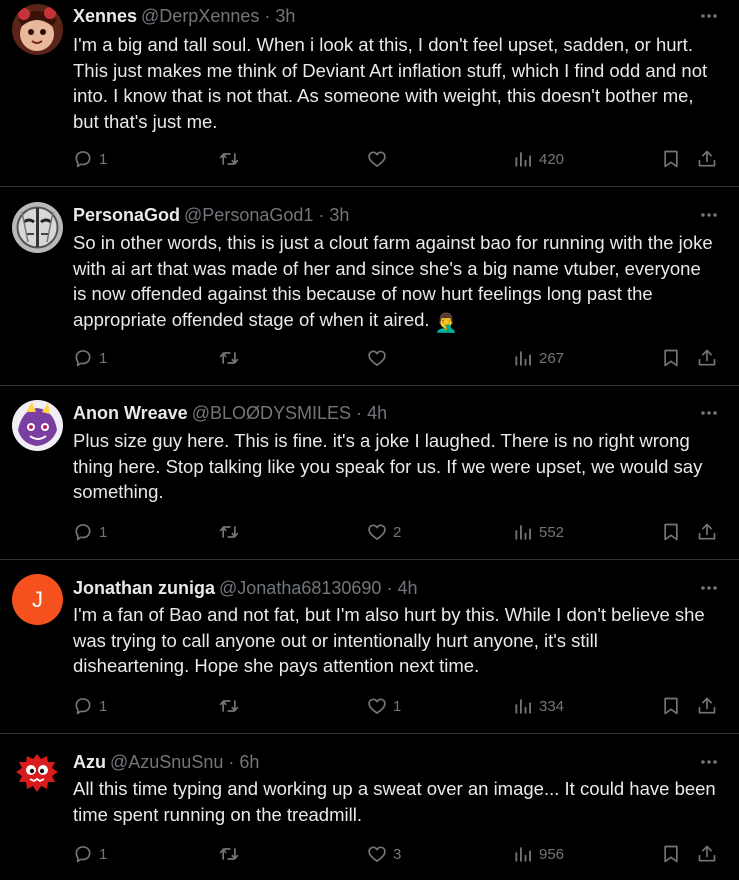 This screenshot has height=880, width=739. What do you see at coordinates (37, 599) in the screenshot?
I see `avatar: J` at bounding box center [37, 599].